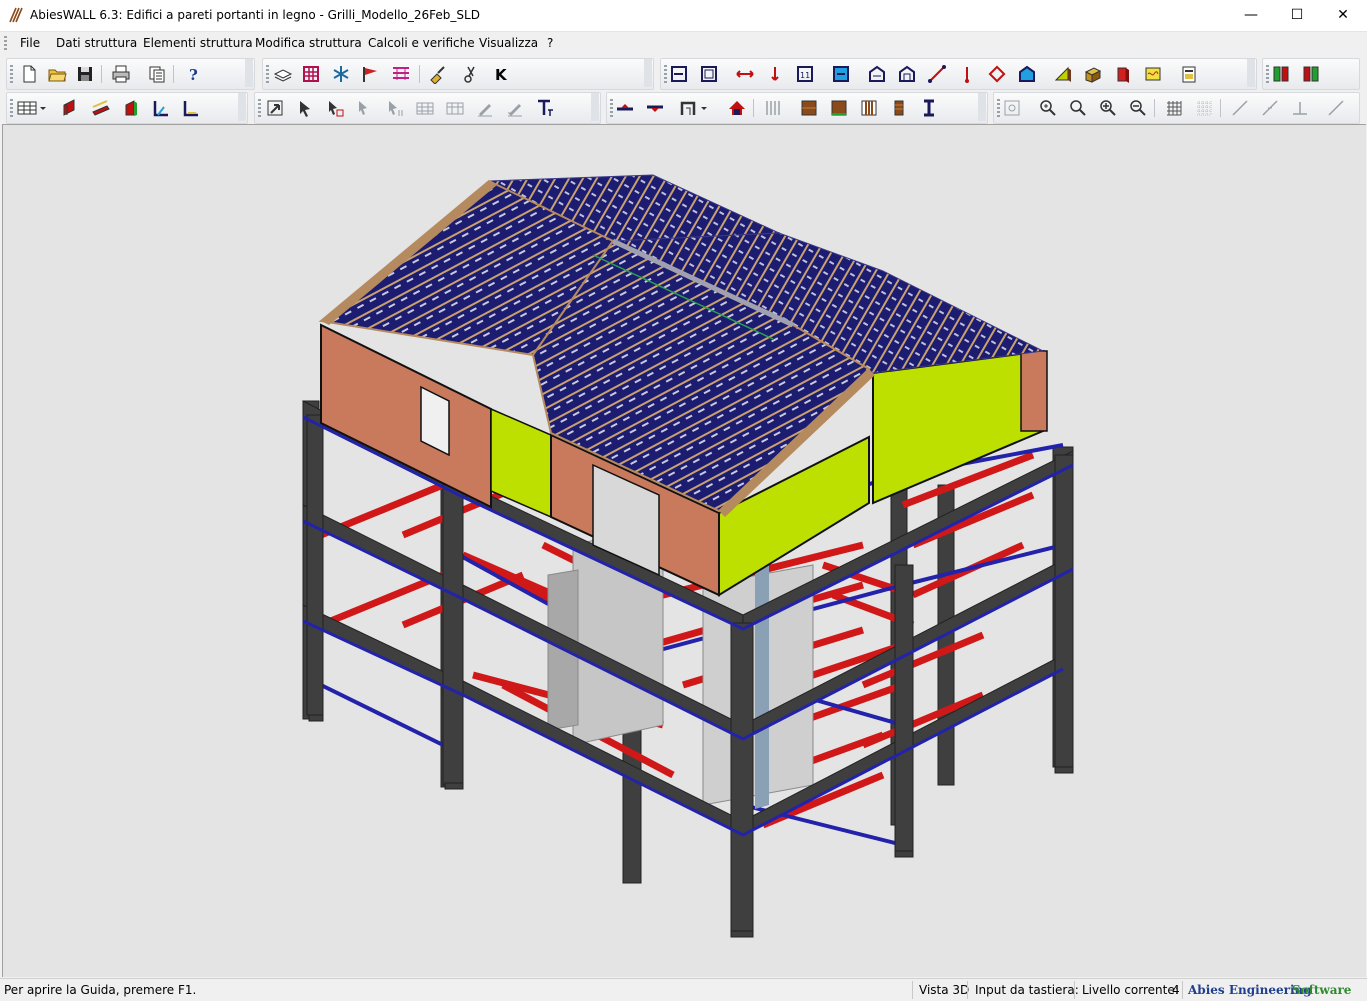  Describe the element at coordinates (193, 74) in the screenshot. I see `help-icon: ?` at that location.